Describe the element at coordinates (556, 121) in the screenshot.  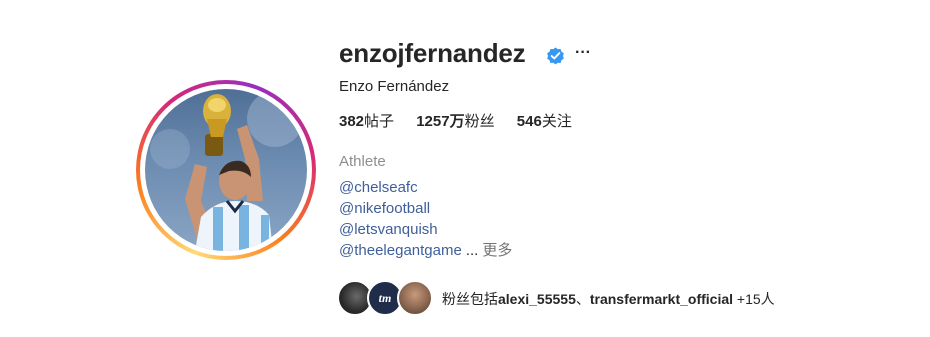
I see `following-count-label: 关注` at that location.